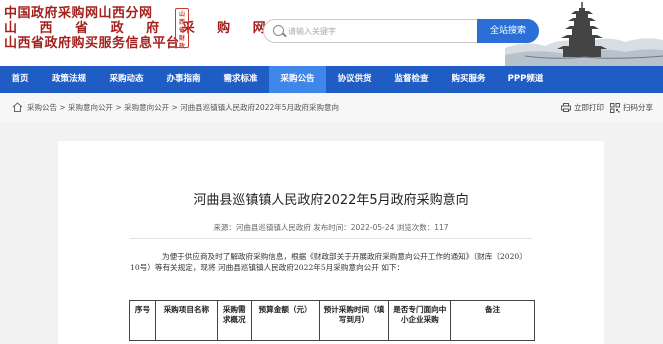  I want to click on nav-item-supervision: 监督检查, so click(411, 79).